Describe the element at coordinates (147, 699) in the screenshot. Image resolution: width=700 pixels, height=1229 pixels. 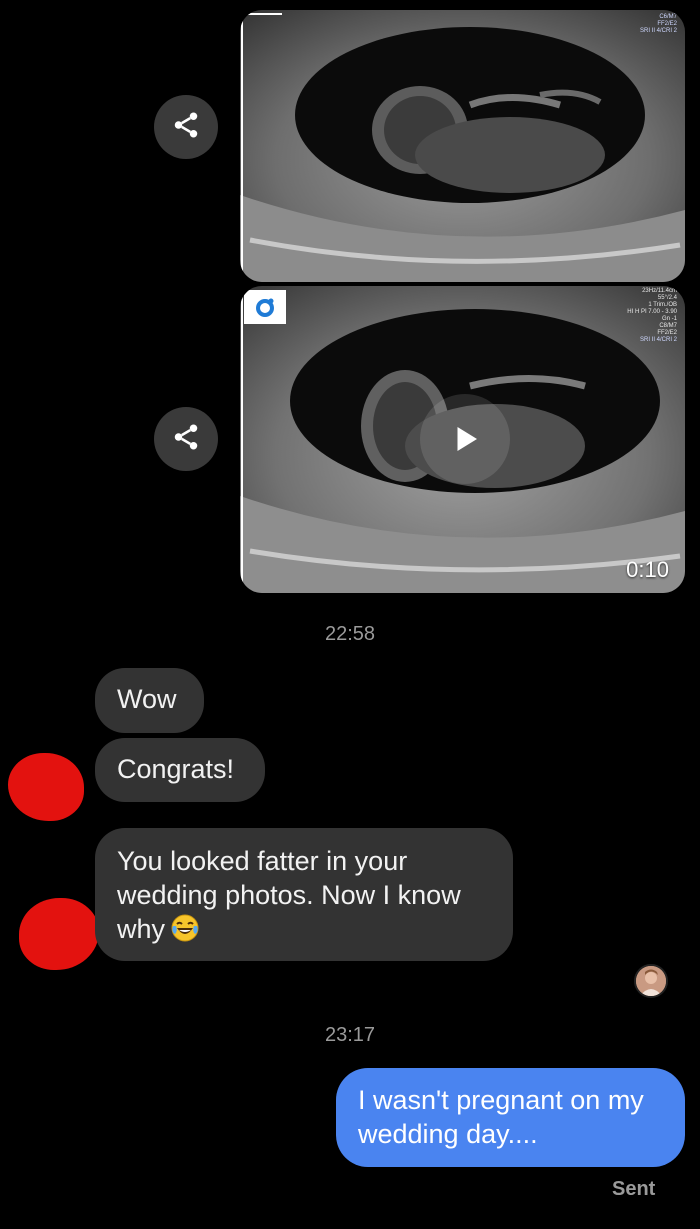
I see `message-text: Wow` at that location.